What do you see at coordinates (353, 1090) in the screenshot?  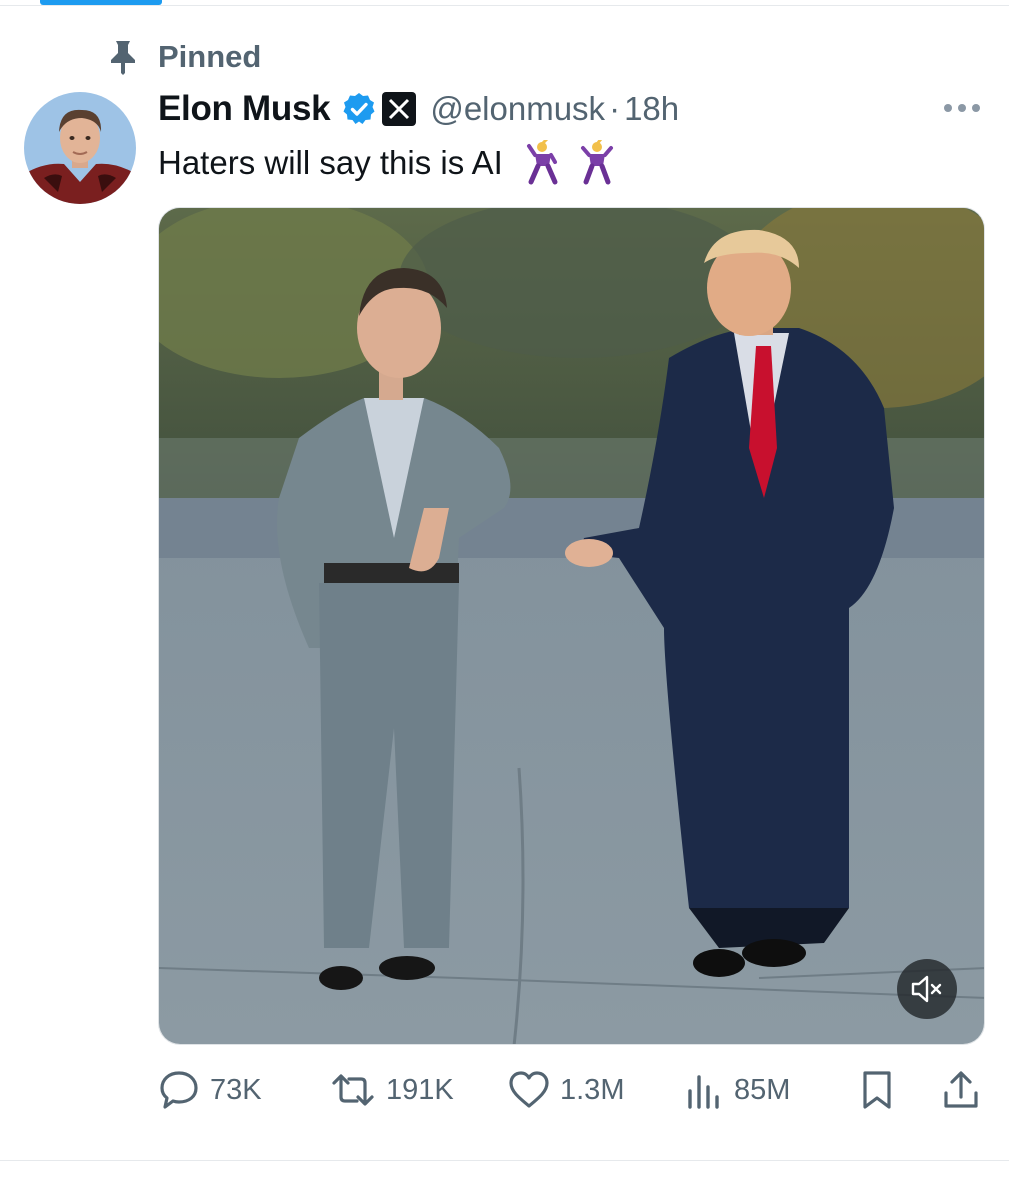 I see `repost-icon` at bounding box center [353, 1090].